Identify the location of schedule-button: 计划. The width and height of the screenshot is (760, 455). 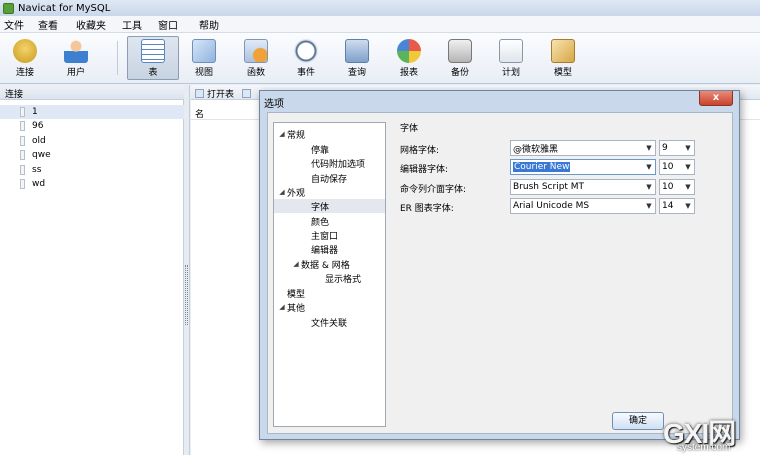
(511, 58).